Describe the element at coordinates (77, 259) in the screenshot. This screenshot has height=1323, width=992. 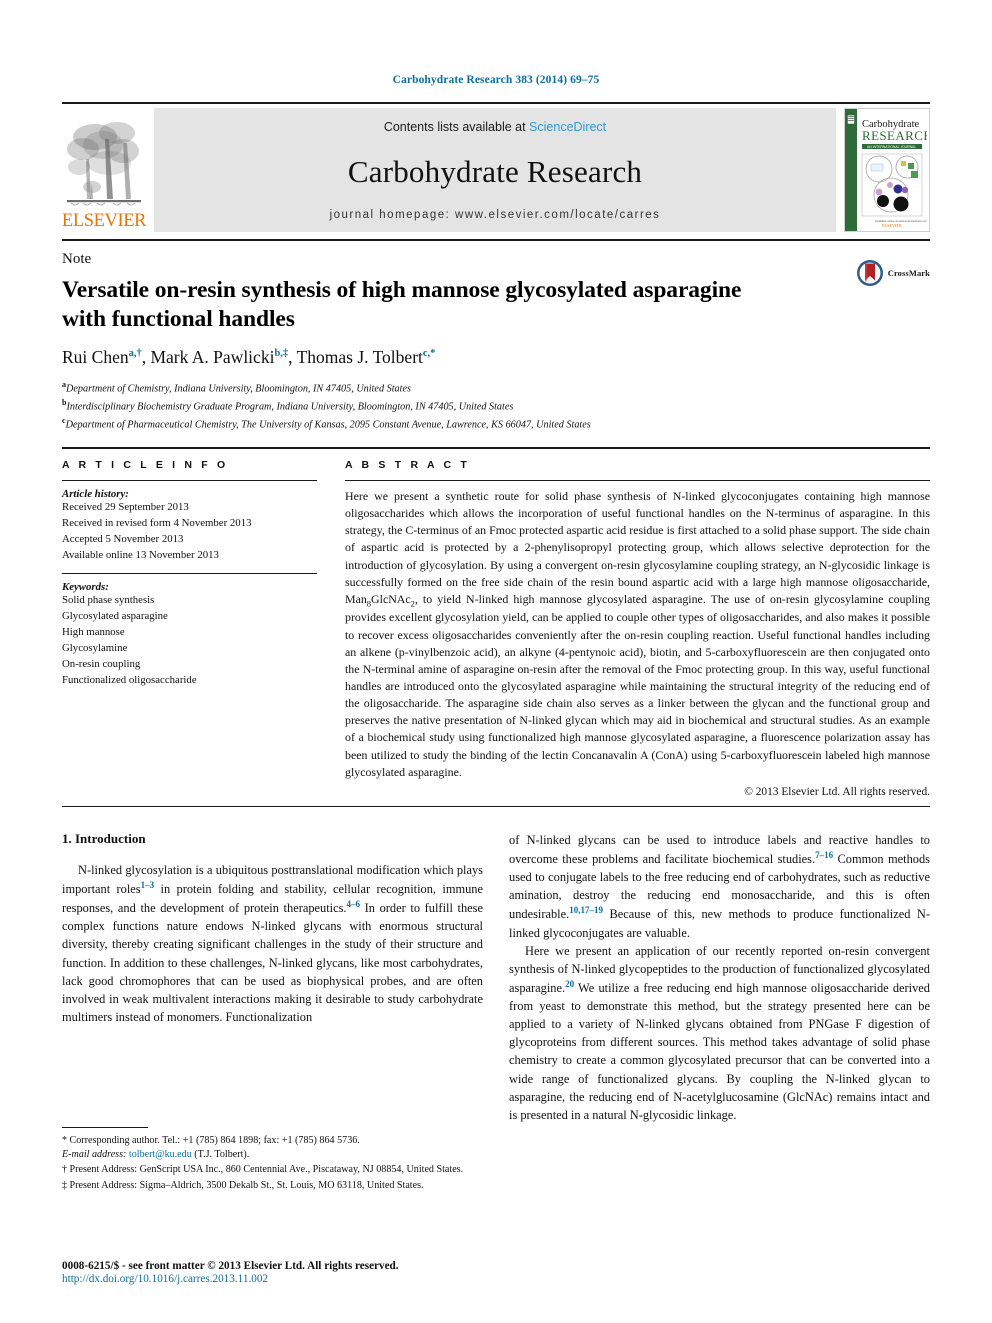
I see `document-type: Note` at that location.